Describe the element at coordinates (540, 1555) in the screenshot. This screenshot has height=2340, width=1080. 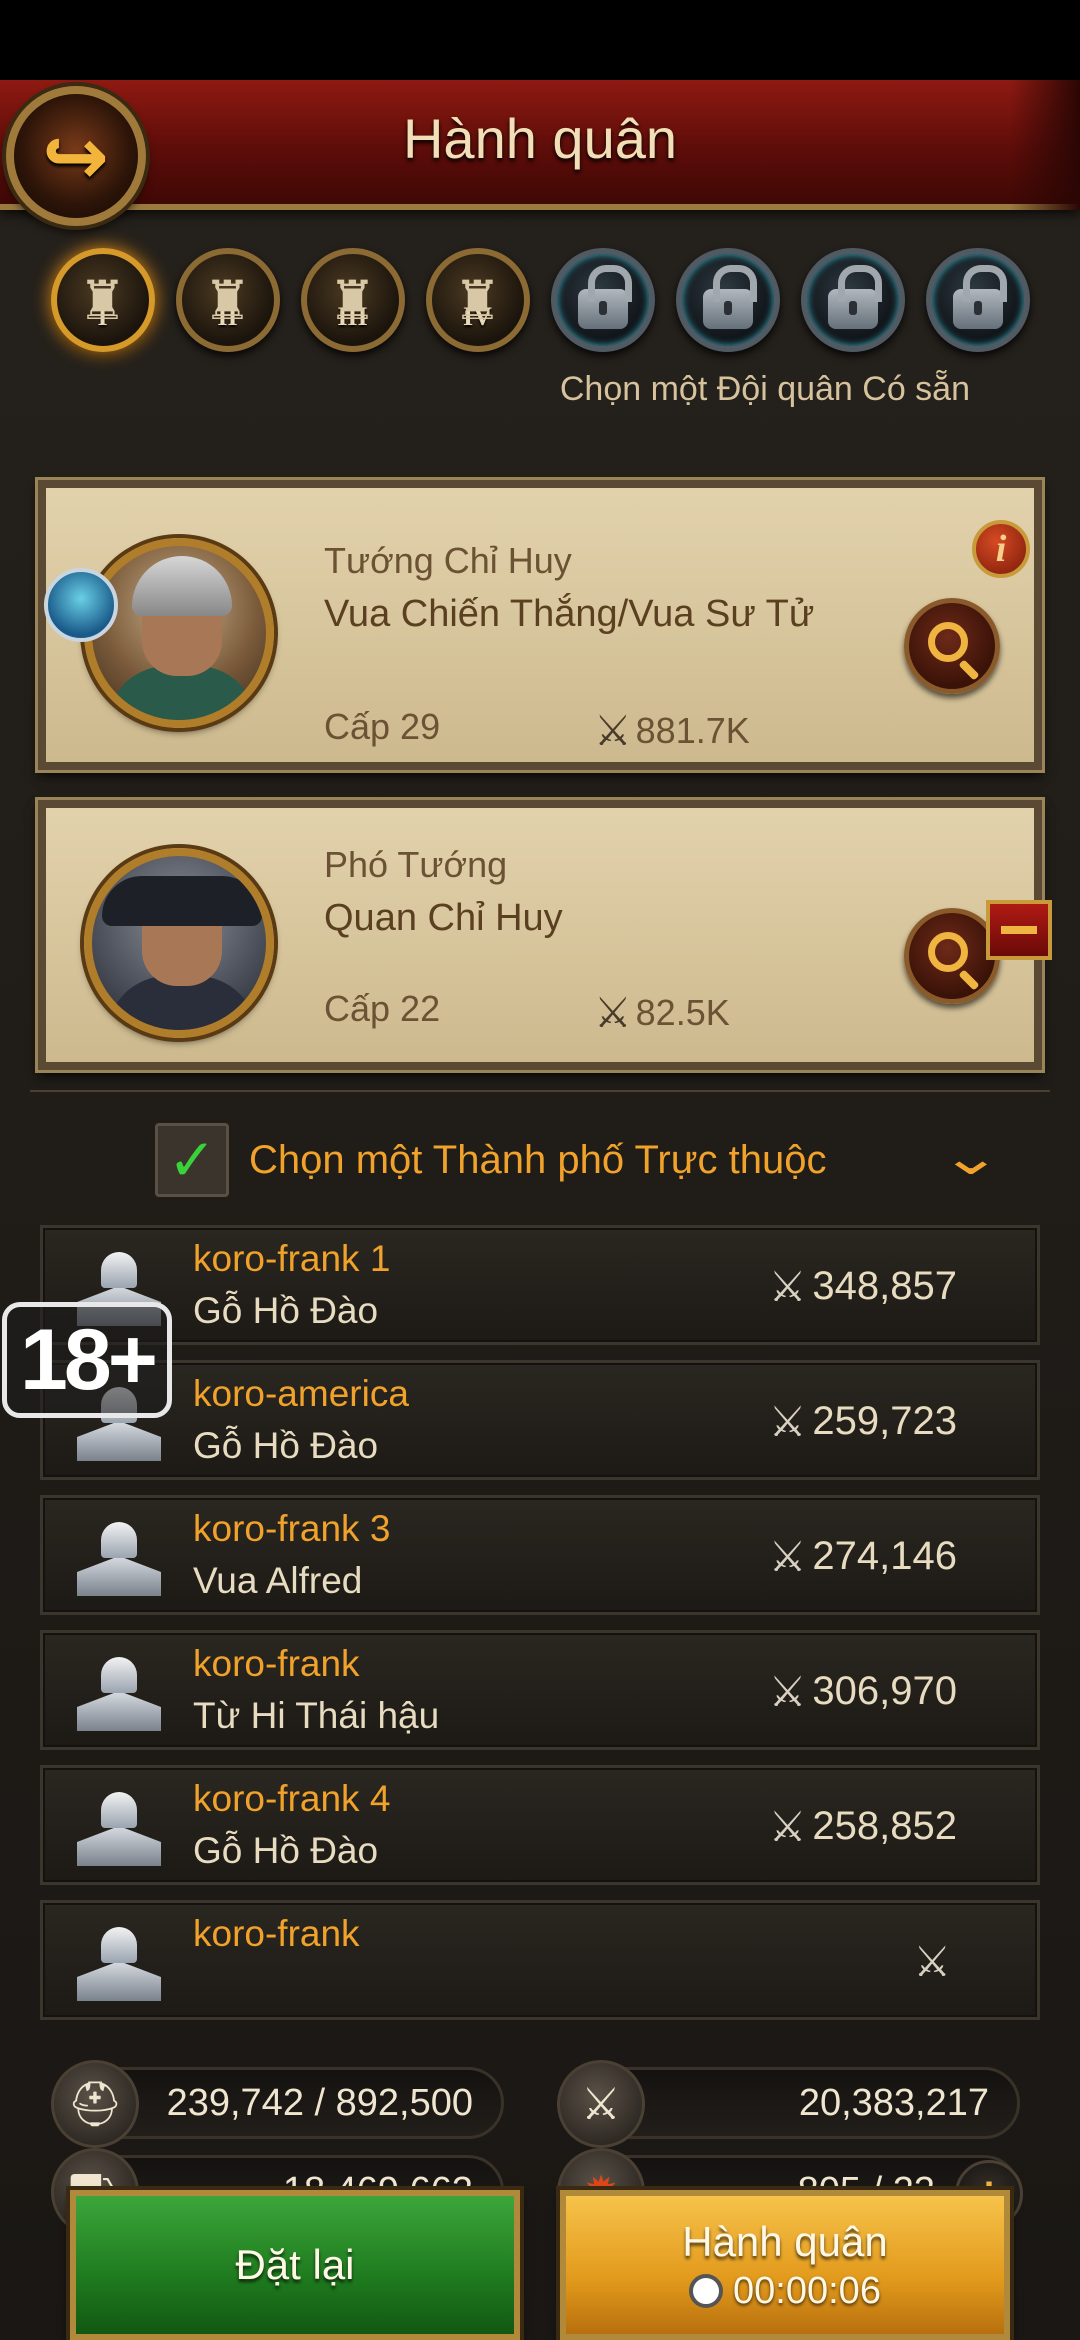
I see `city-row: koro-frank 3 Vua Alfred ⚔ 274,146` at that location.